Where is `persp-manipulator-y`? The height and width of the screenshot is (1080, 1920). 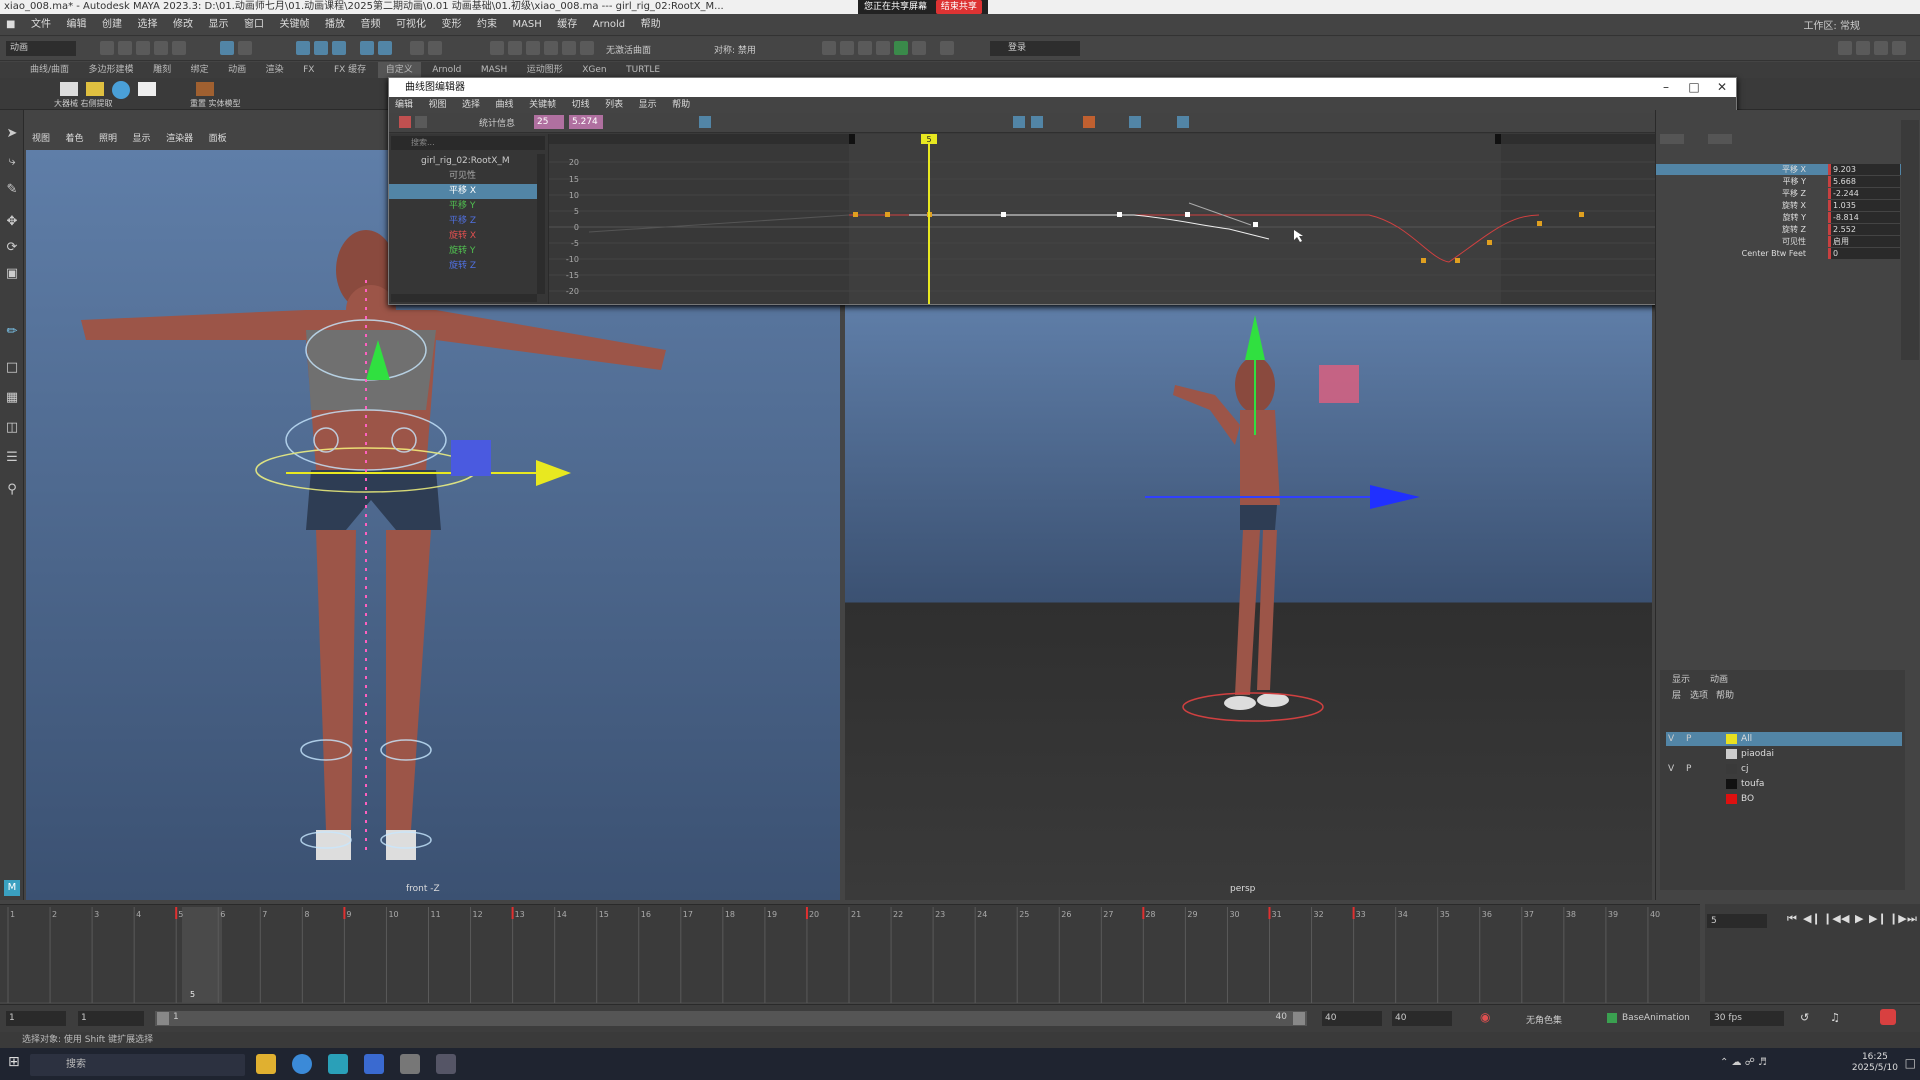
persp-manipulator-y is located at coordinates (1255, 337).